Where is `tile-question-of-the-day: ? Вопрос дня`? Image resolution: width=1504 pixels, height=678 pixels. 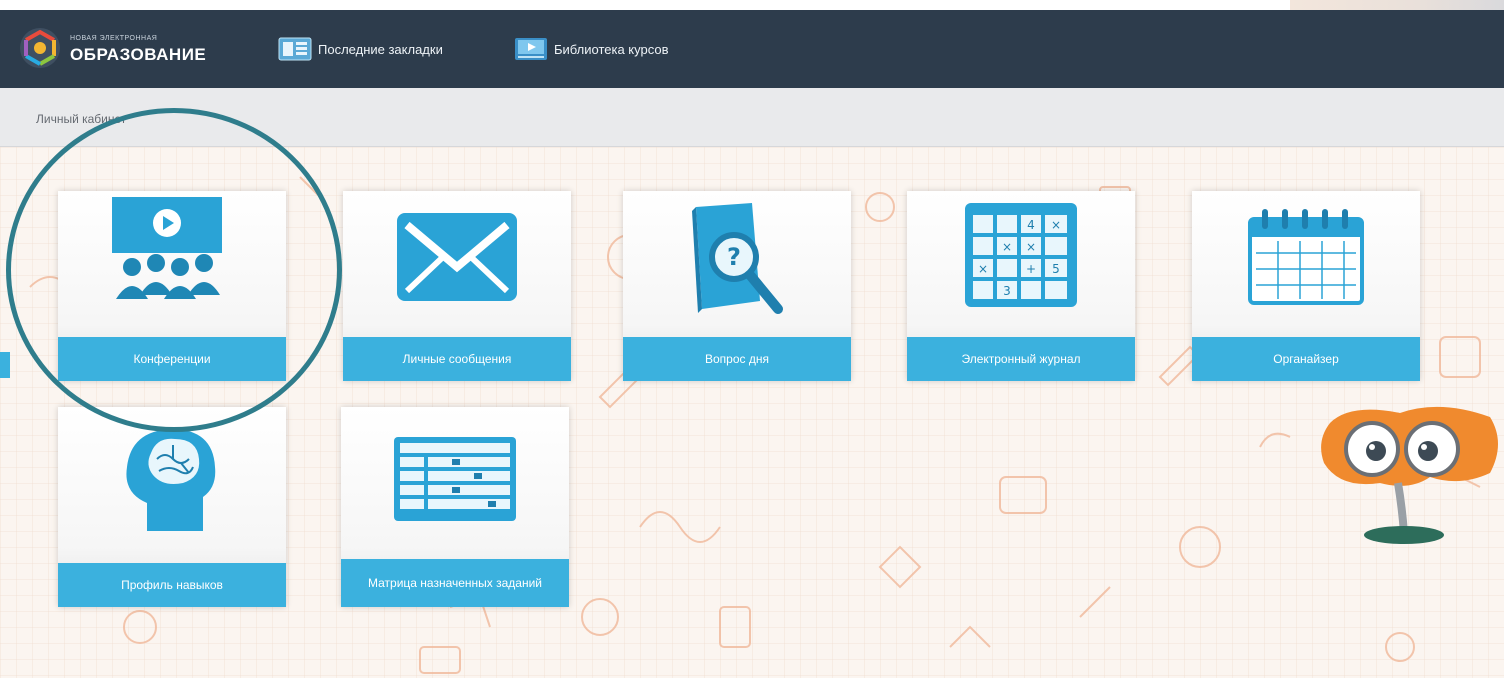
tile-question-of-the-day: ? Вопрос дня is located at coordinates (737, 286).